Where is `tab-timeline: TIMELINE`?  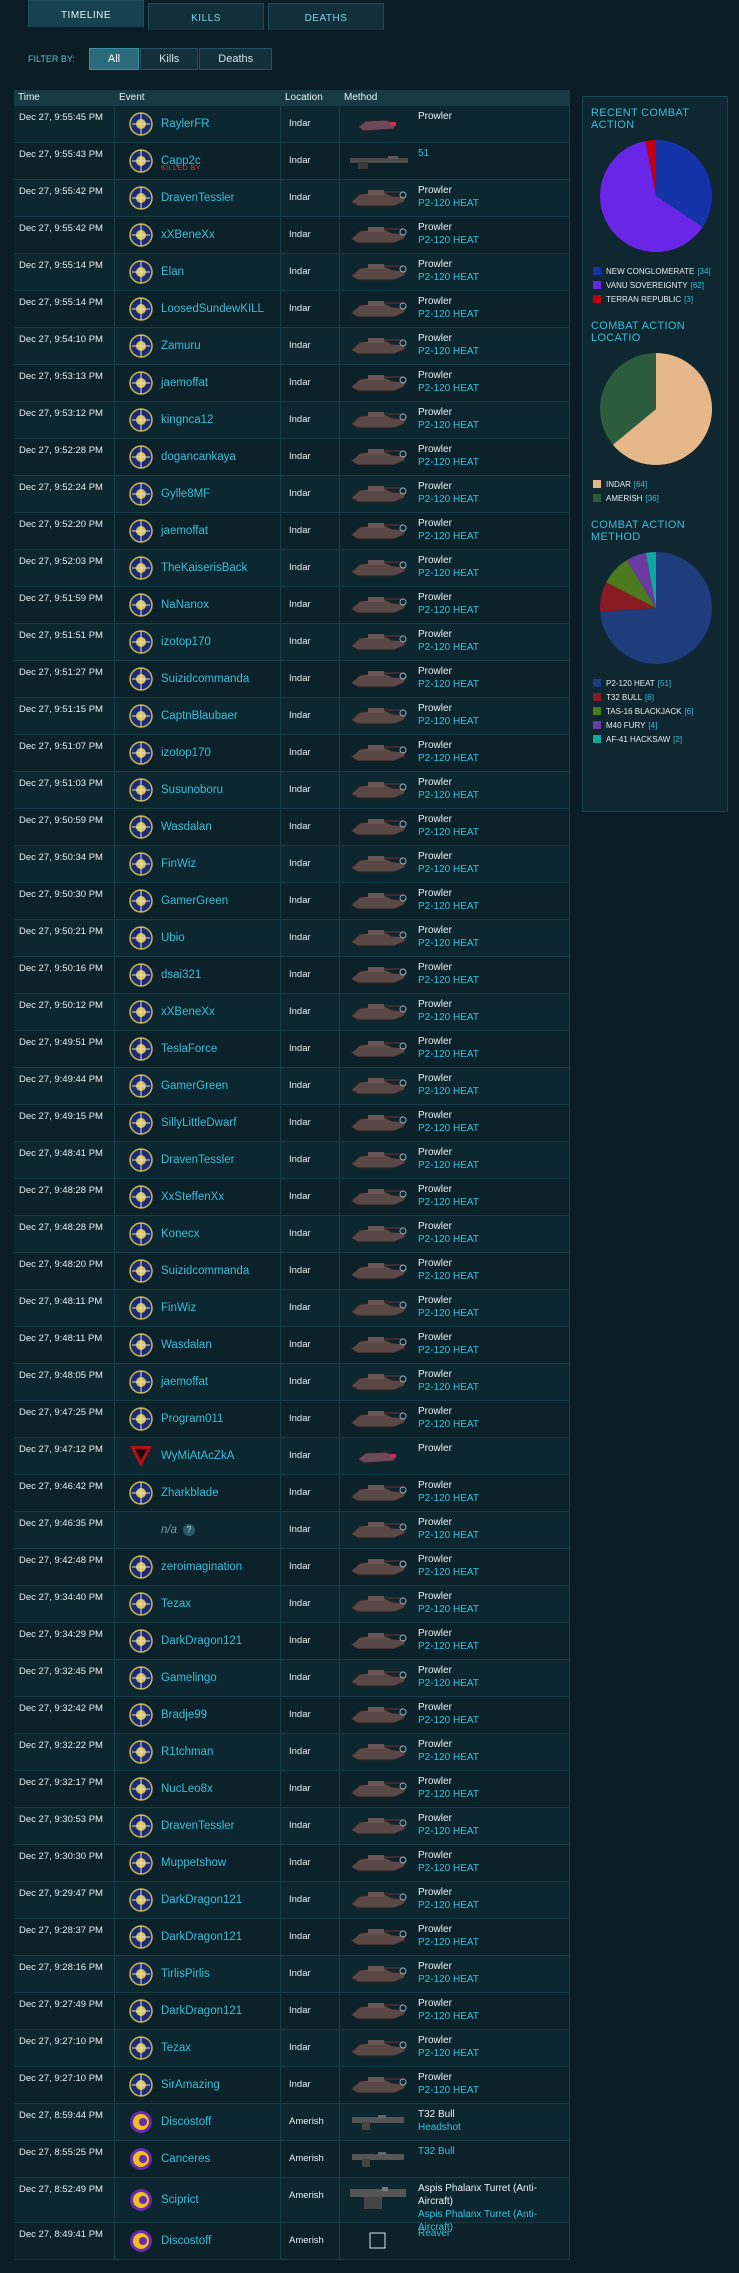
tab-timeline: TIMELINE is located at coordinates (86, 13).